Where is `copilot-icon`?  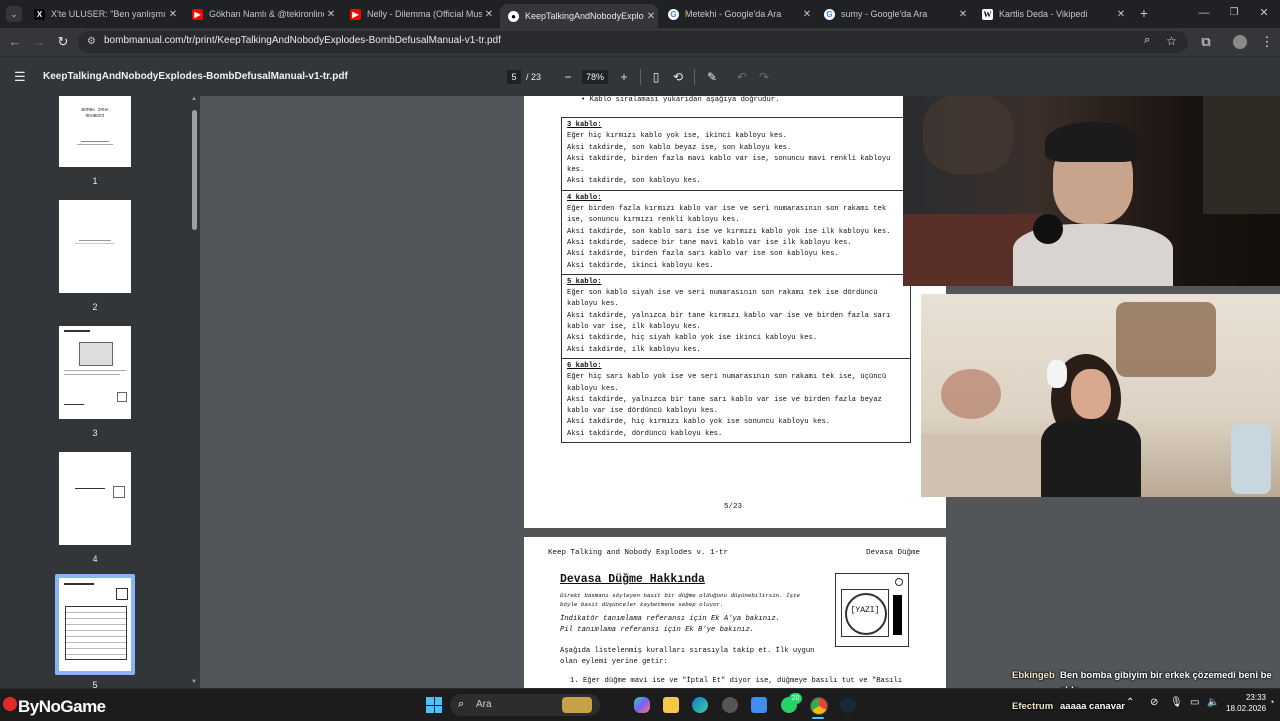 copilot-icon is located at coordinates (642, 705).